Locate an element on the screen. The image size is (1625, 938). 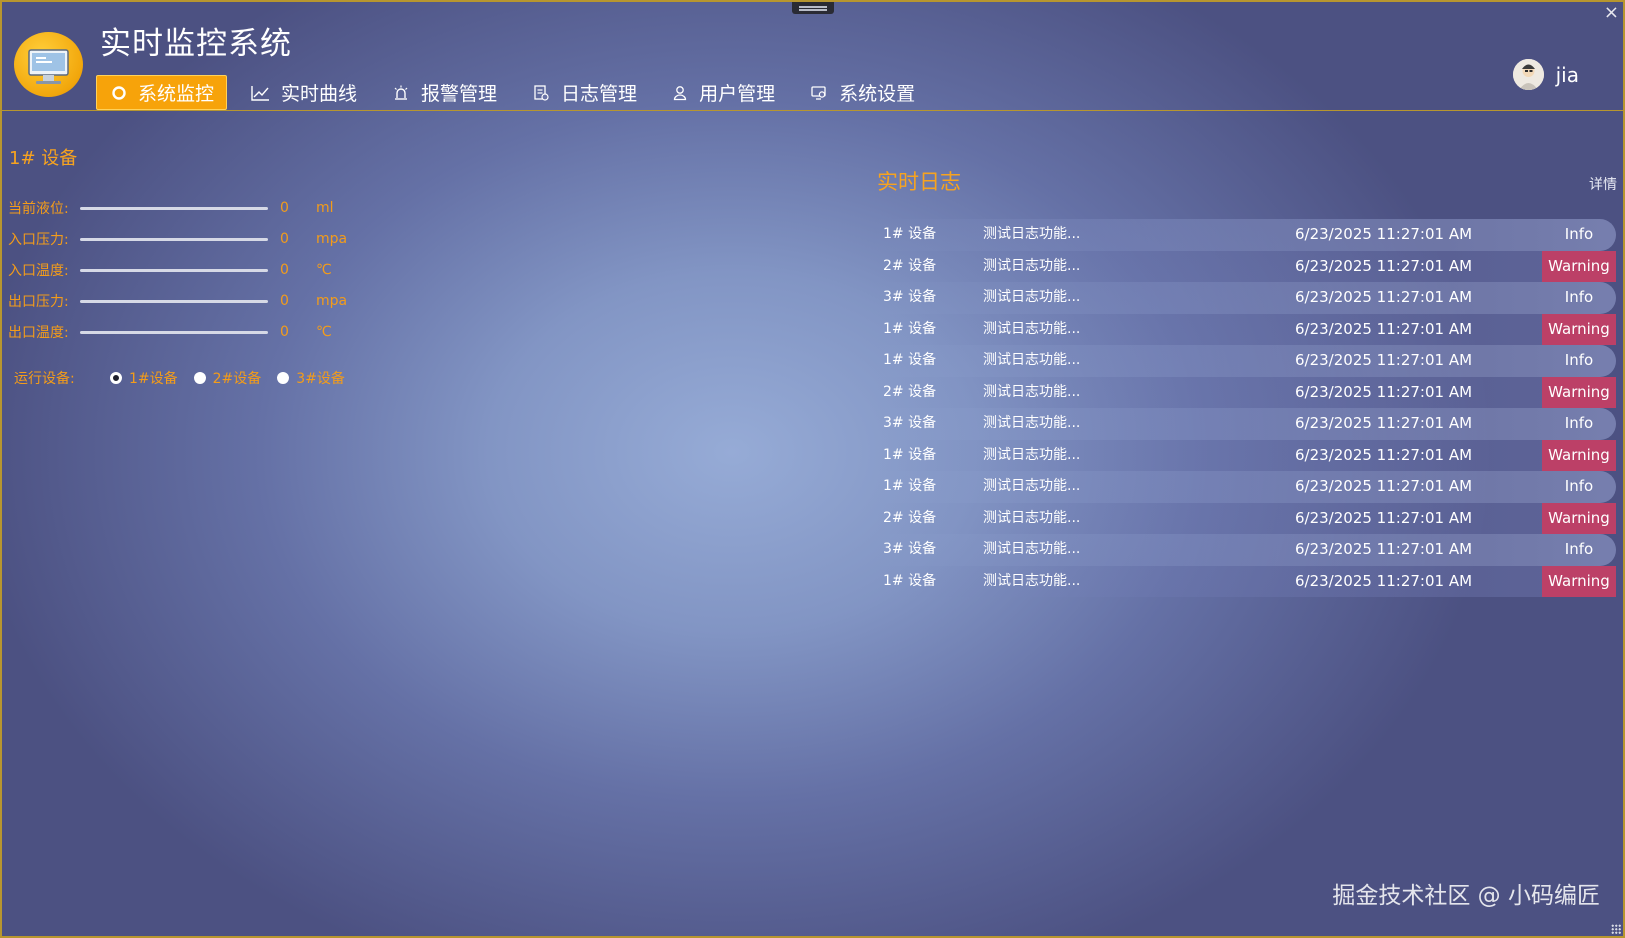
nav-item-system-settings: 系统设置 is located at coordinates (861, 92).